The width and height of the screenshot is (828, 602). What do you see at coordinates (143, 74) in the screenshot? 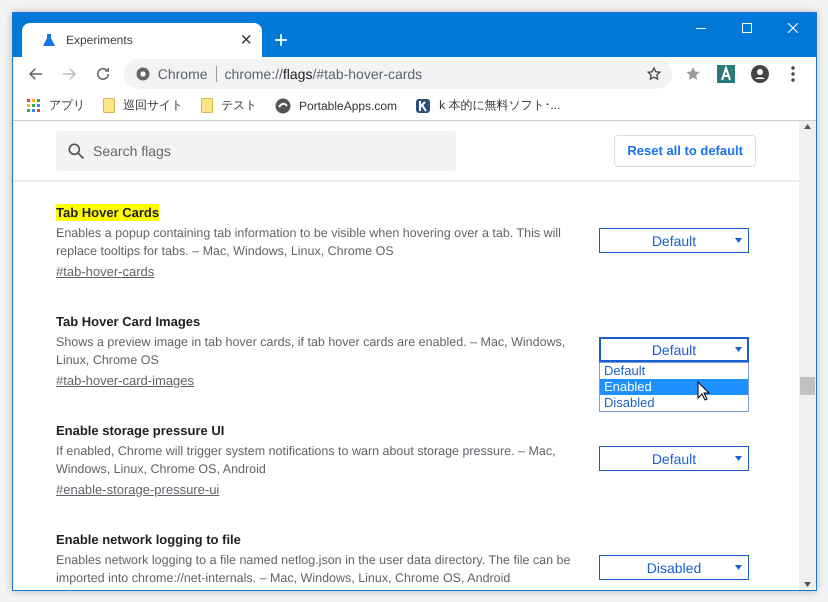
I see `chrome-logo-icon` at bounding box center [143, 74].